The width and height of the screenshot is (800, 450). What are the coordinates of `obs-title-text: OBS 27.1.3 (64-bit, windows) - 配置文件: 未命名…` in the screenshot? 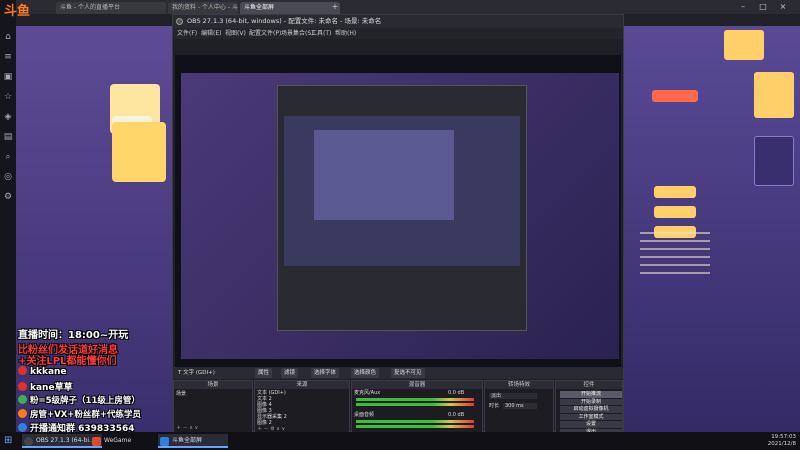 It's located at (284, 21).